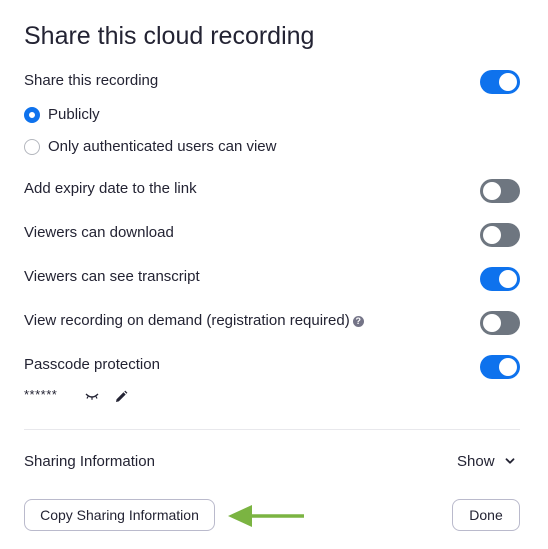  Describe the element at coordinates (112, 276) in the screenshot. I see `viewers-transcript-label: Viewers can see transcript` at that location.